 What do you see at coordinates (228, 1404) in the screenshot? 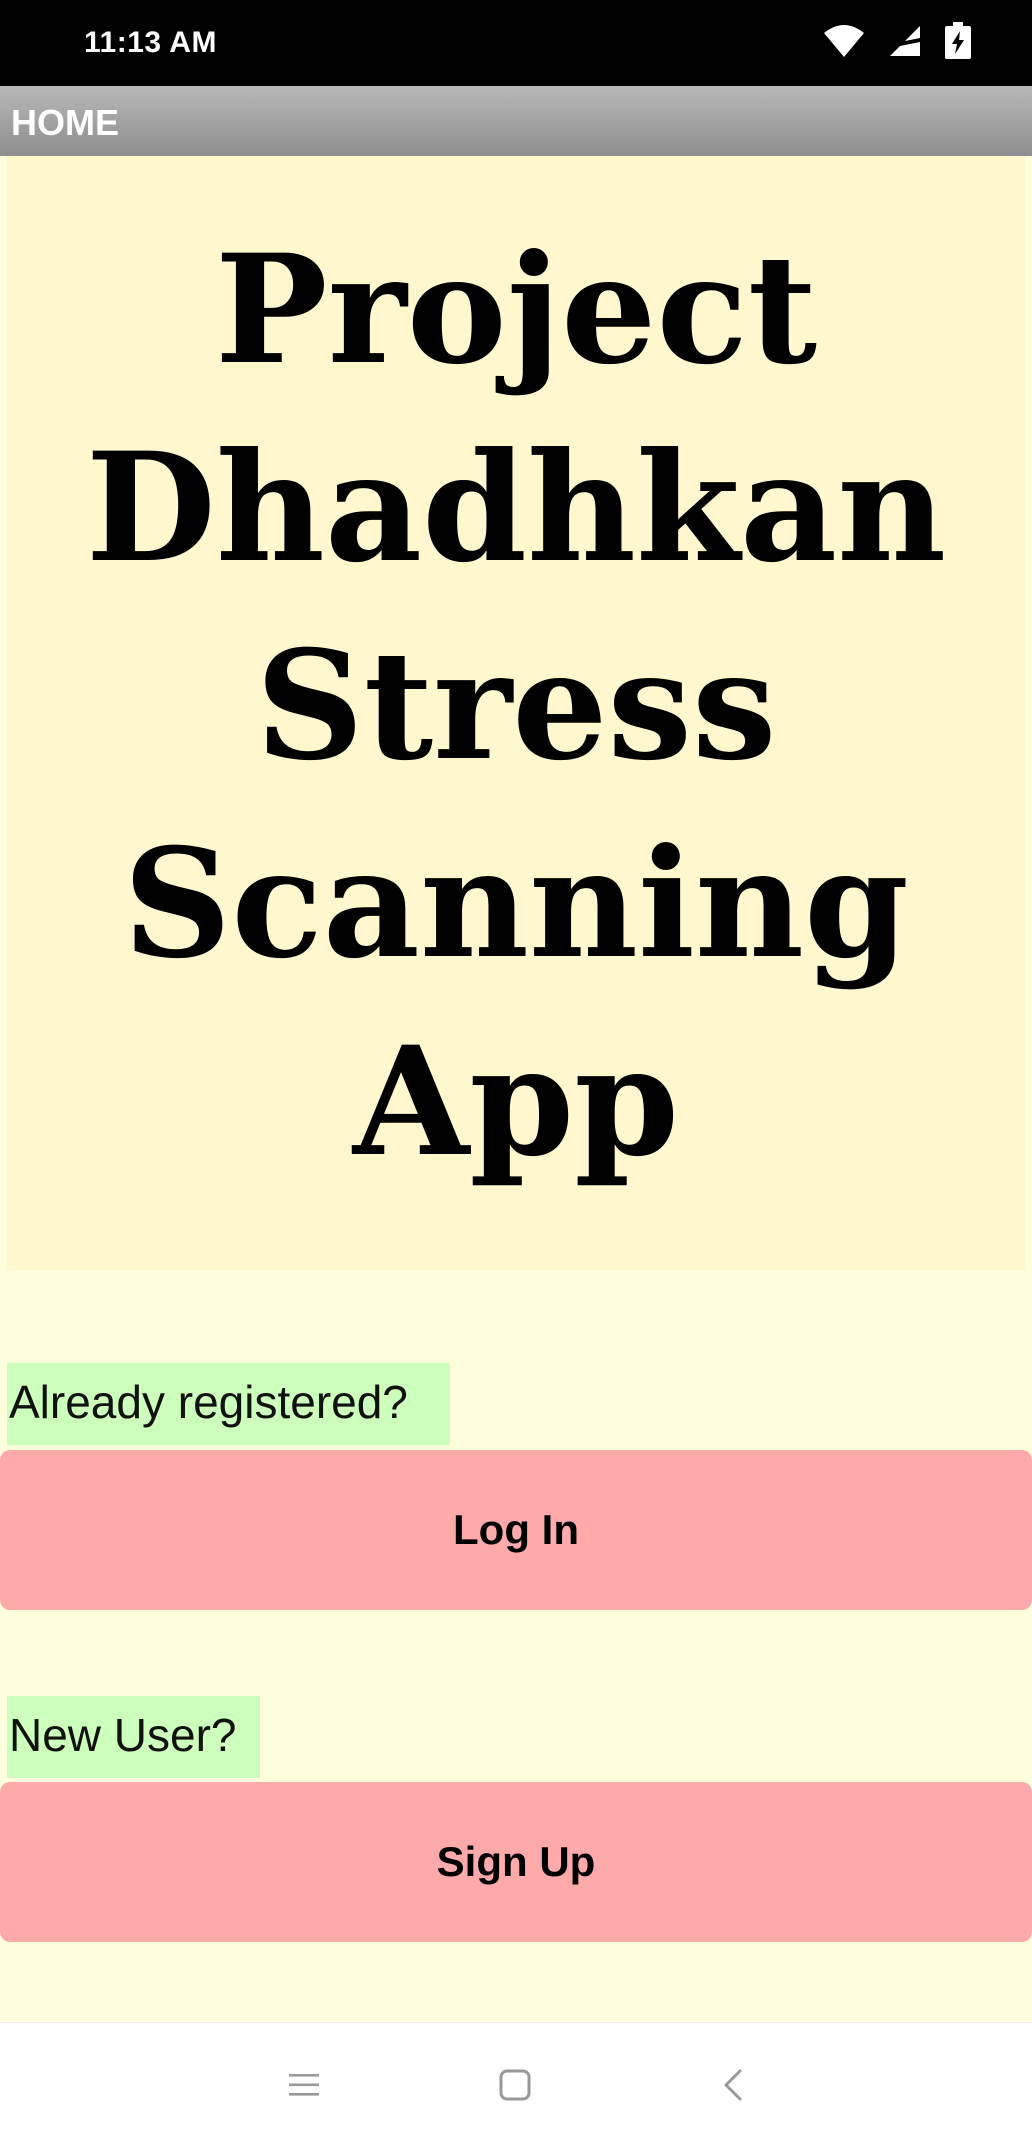
I see `already-registered-label: Already registered?` at bounding box center [228, 1404].